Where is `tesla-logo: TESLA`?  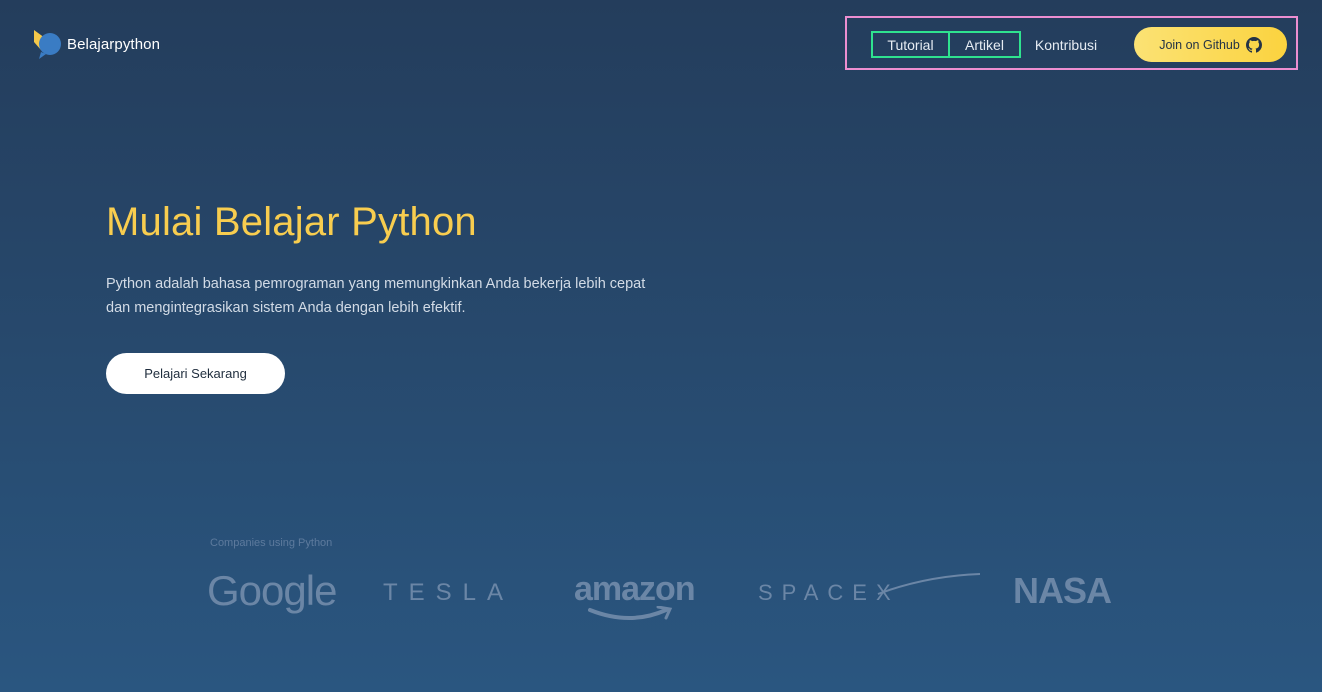 tesla-logo: TESLA is located at coordinates (449, 592).